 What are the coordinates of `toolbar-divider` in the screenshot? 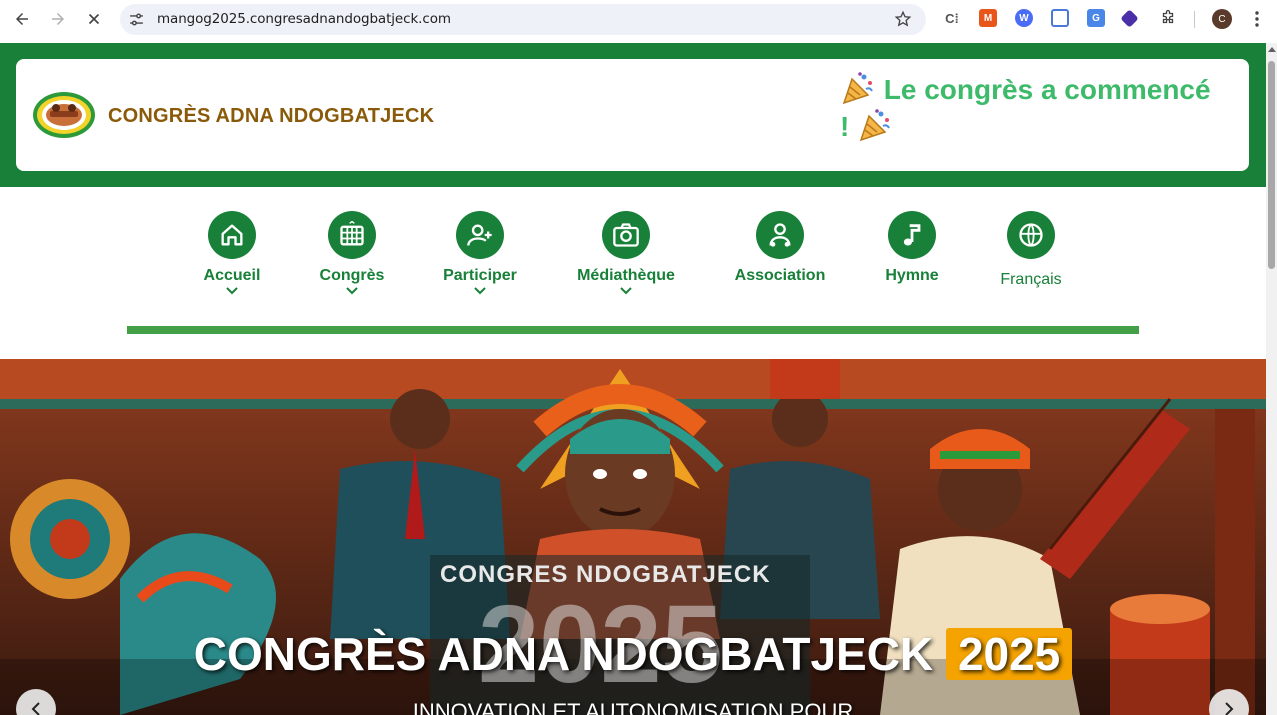 It's located at (1194, 19).